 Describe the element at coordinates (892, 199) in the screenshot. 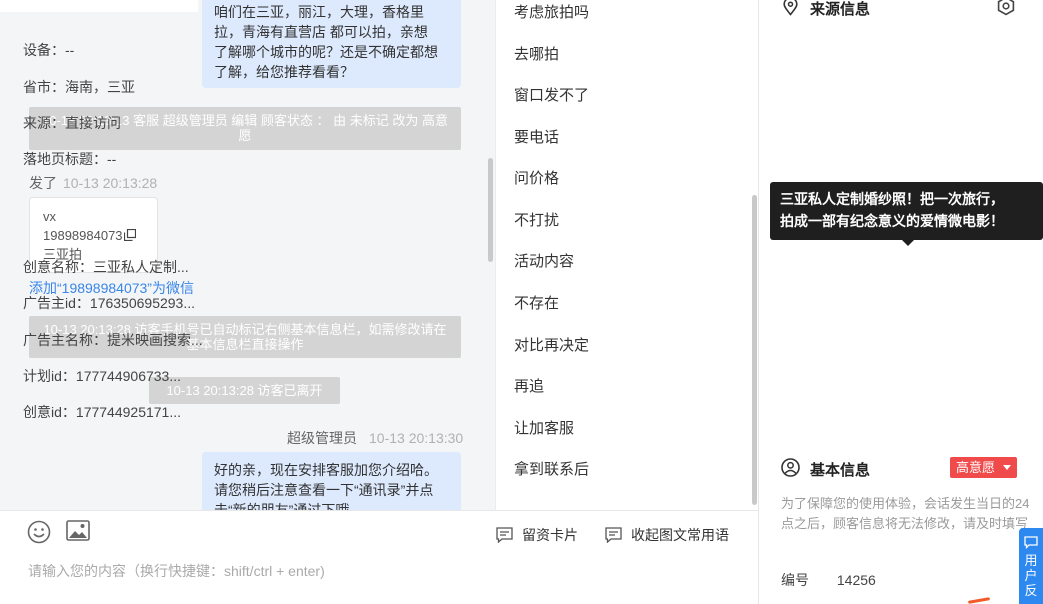

I see `tooltip-line: 三亚私人定制婚纱照！把一次旅行，` at that location.